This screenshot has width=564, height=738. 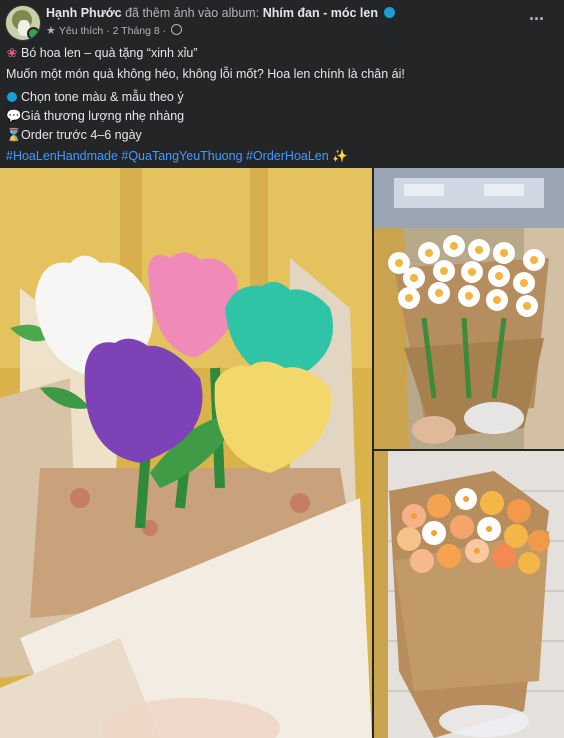 I want to click on author-name: Hạnh Phước, so click(x=84, y=13).